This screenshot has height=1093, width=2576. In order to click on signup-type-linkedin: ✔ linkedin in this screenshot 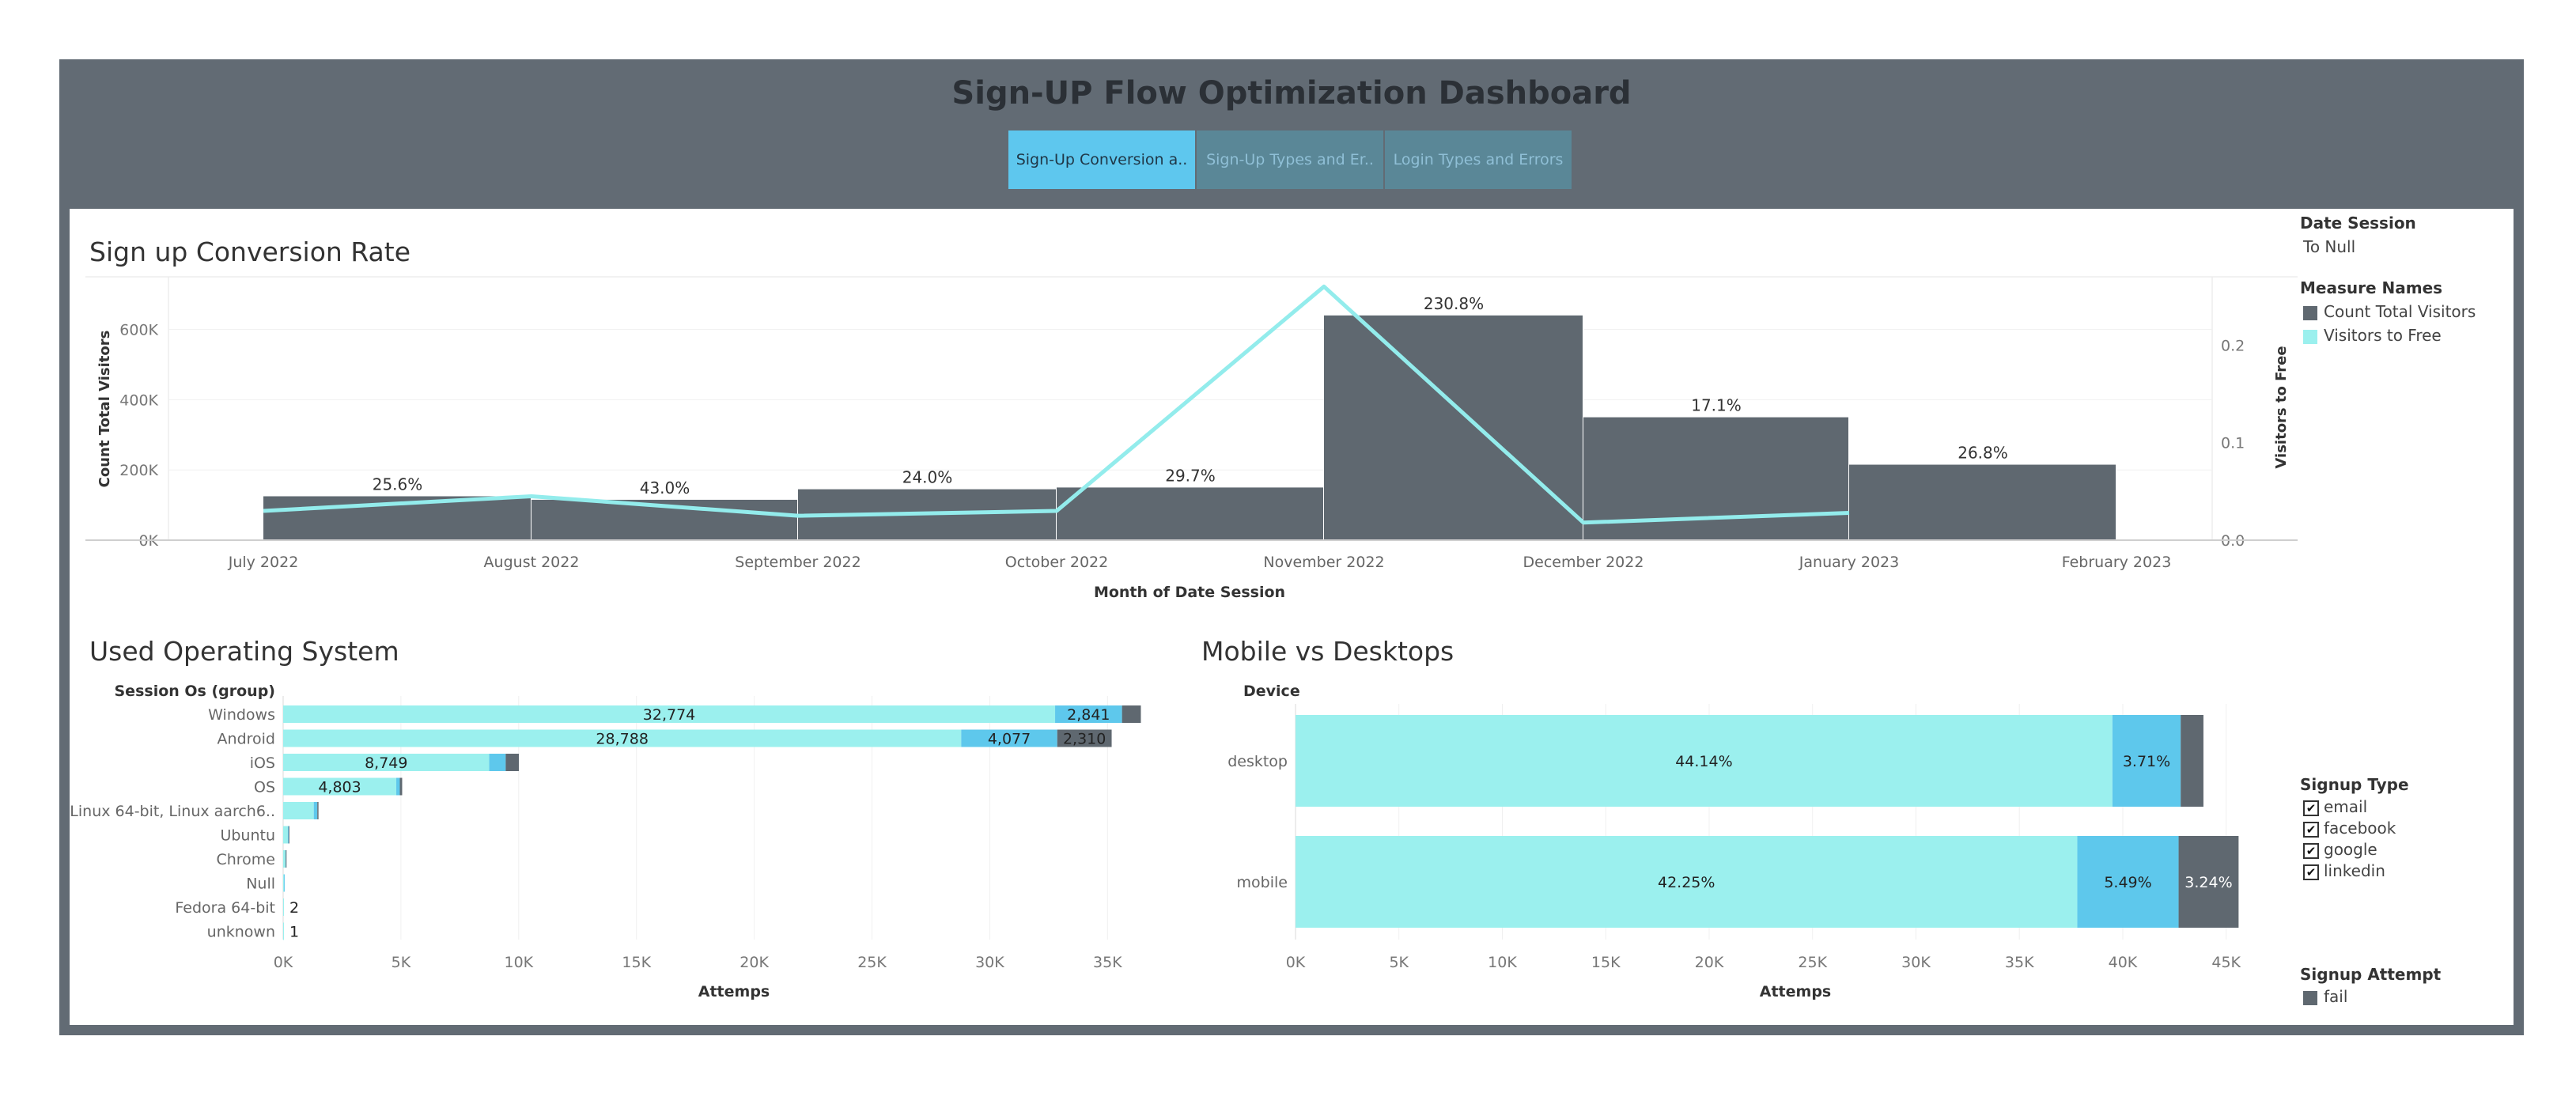, I will do `click(2404, 871)`.